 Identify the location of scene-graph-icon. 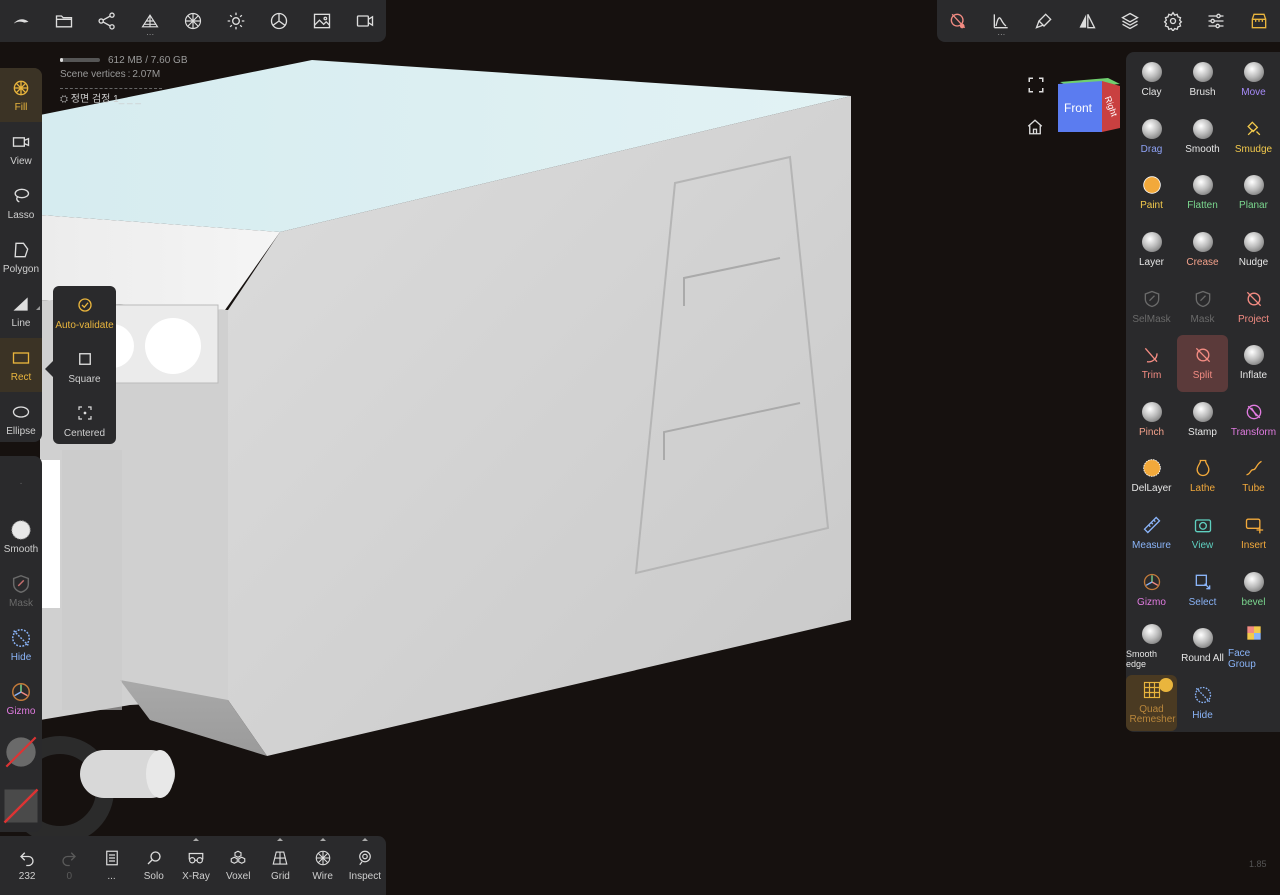
(107, 21).